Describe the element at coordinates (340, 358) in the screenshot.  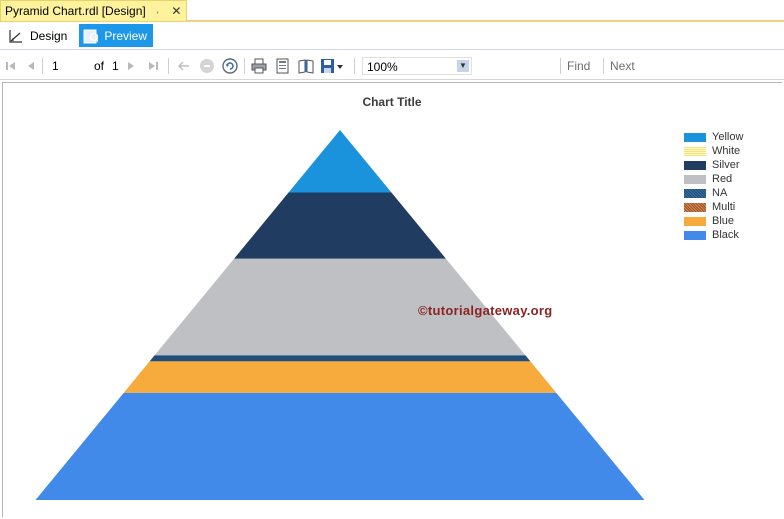
I see `pyramid-segment-na` at that location.